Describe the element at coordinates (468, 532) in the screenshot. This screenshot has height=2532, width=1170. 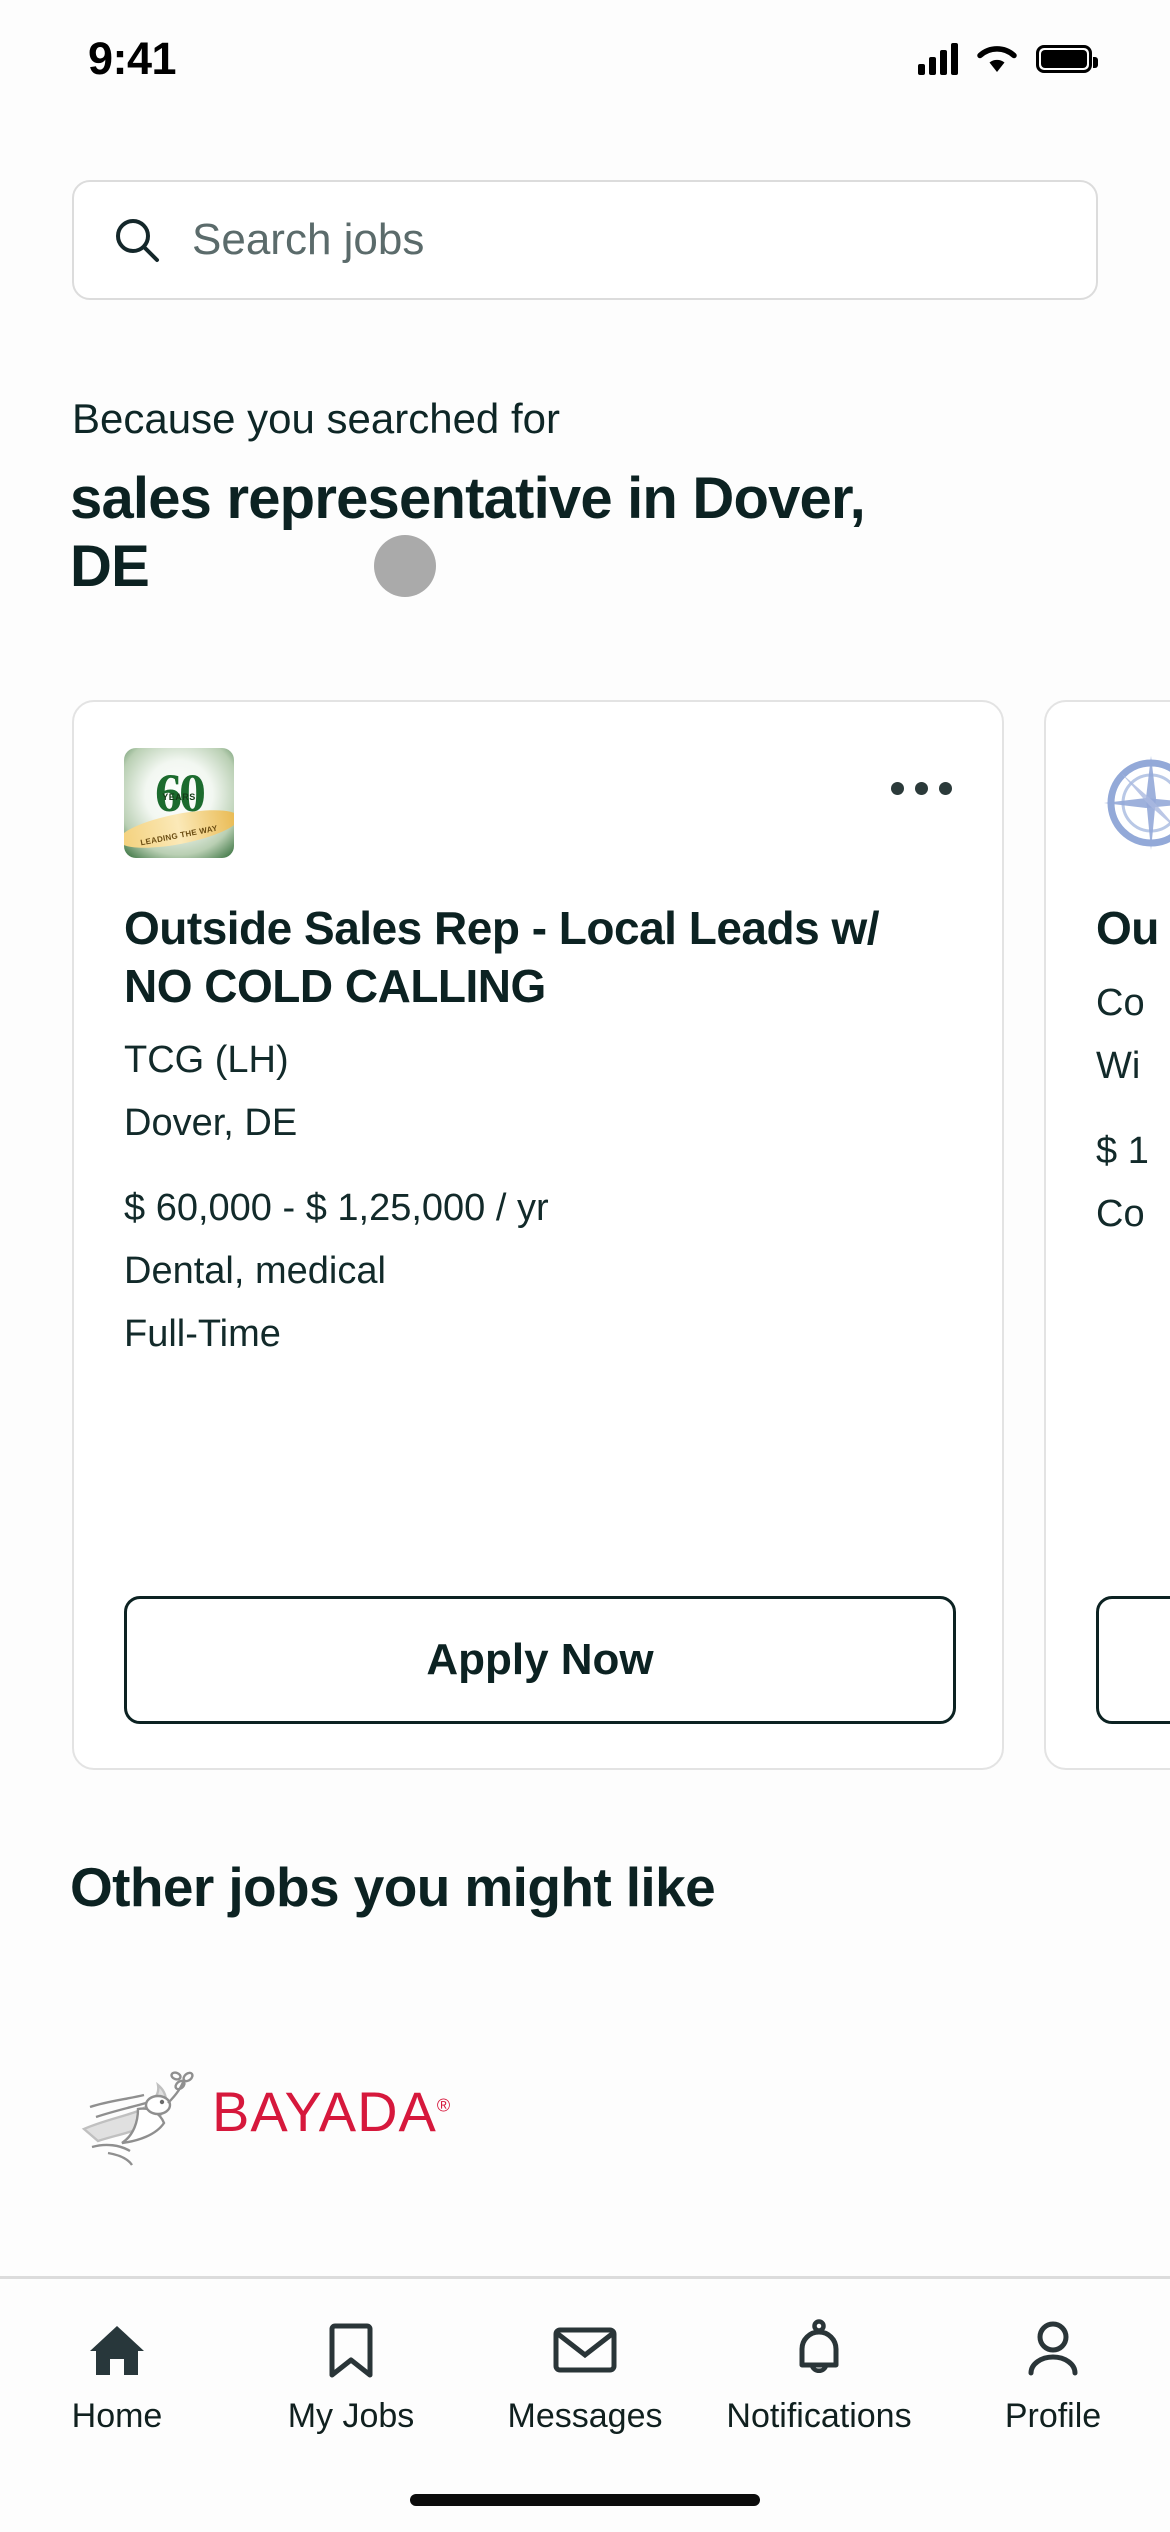
I see `page-title: sales representative in Dover, DE` at that location.